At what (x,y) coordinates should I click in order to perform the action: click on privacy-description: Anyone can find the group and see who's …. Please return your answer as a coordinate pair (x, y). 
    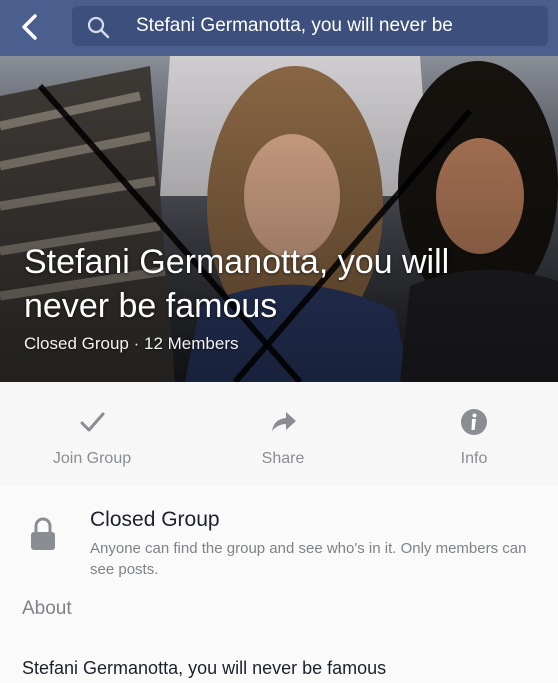
    Looking at the image, I should click on (308, 559).